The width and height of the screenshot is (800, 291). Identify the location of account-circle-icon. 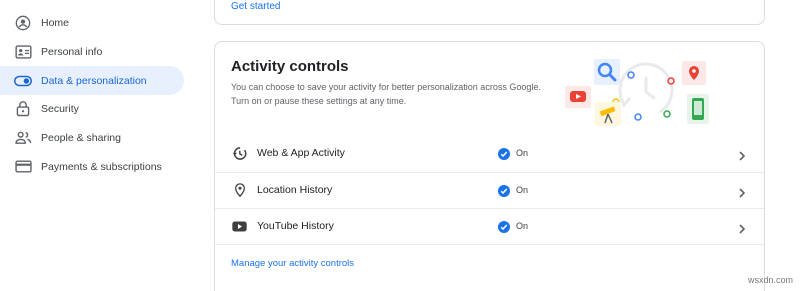
(23, 23).